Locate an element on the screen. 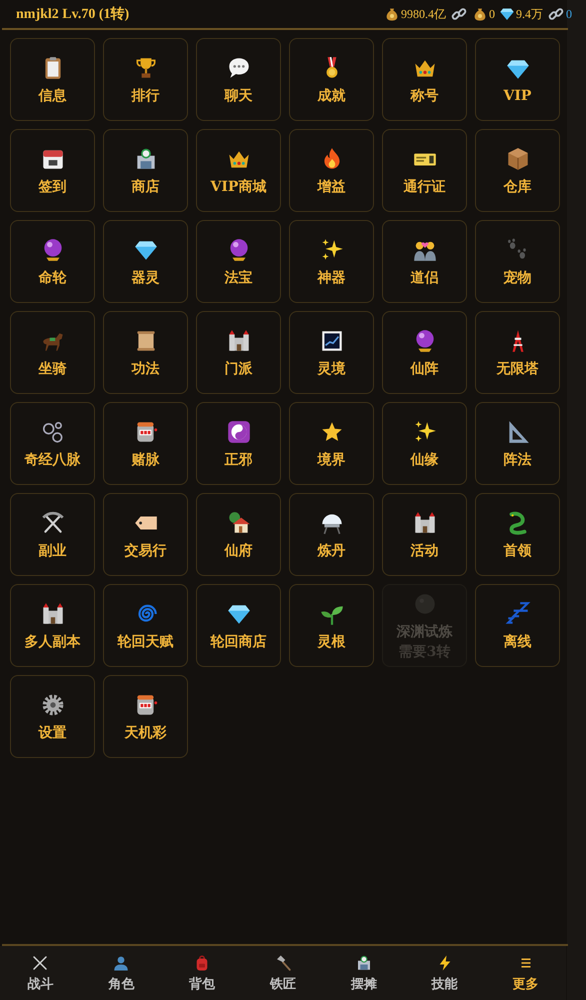 This screenshot has width=586, height=1000. menu-tile: 信息 is located at coordinates (52, 79).